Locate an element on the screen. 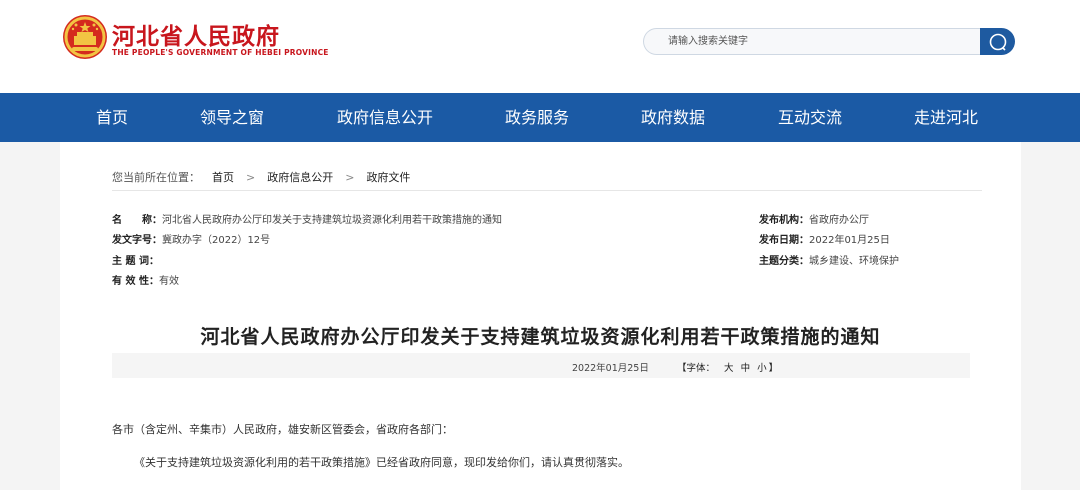 This screenshot has height=490, width=1080. font-size-label: 【字体： is located at coordinates (696, 368).